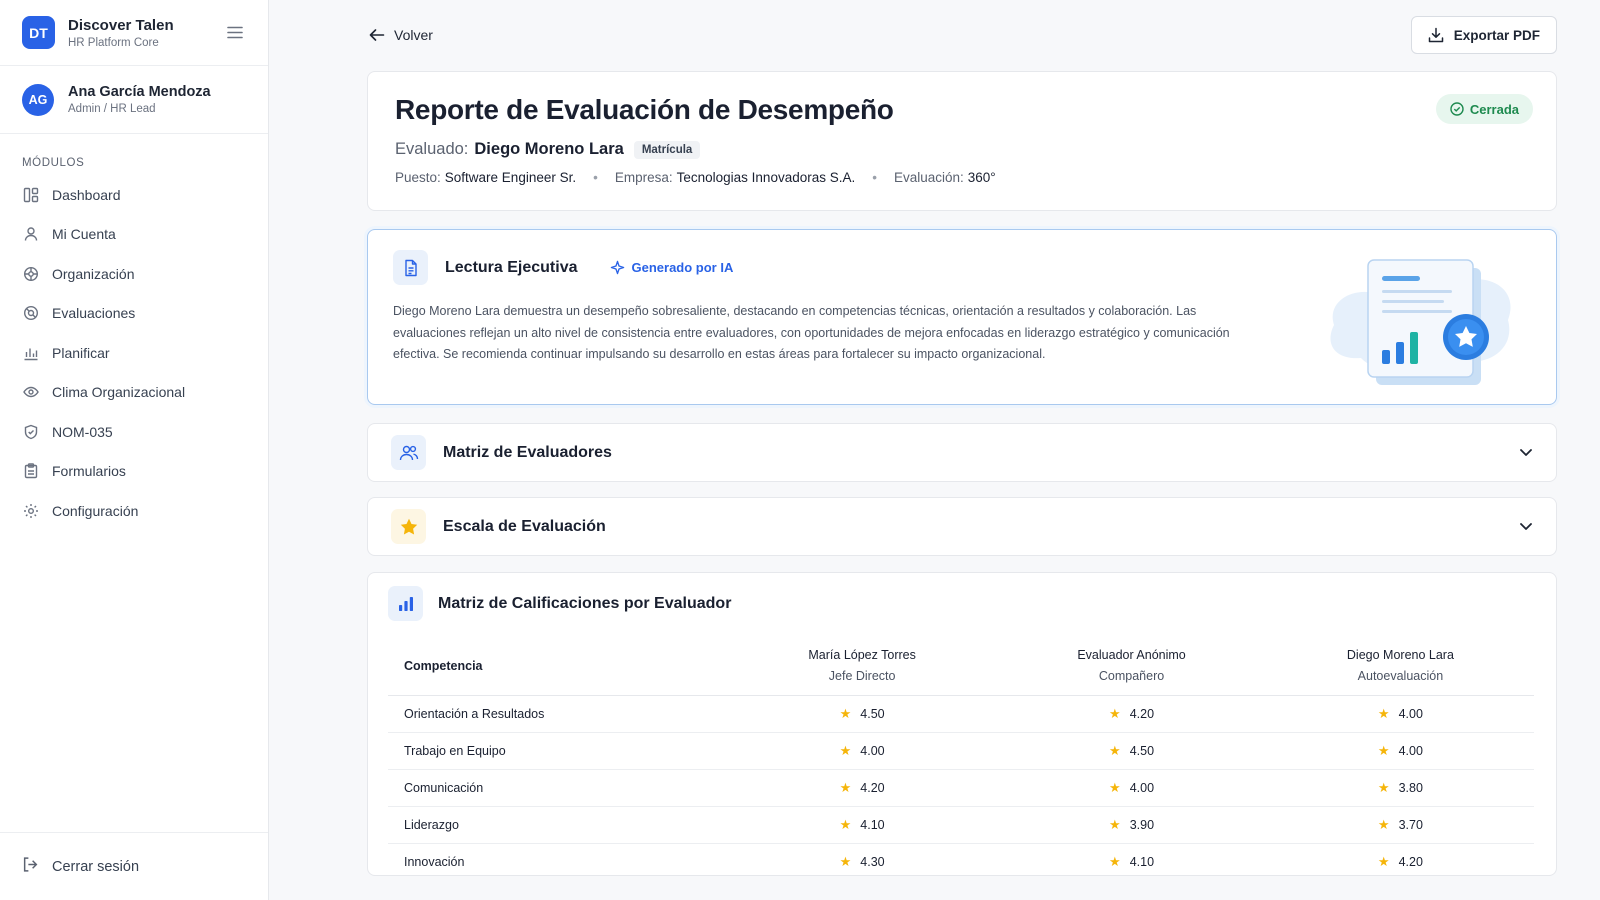 The image size is (1600, 900). What do you see at coordinates (134, 432) in the screenshot?
I see `sidebar-item-nom-035: NOM-035` at bounding box center [134, 432].